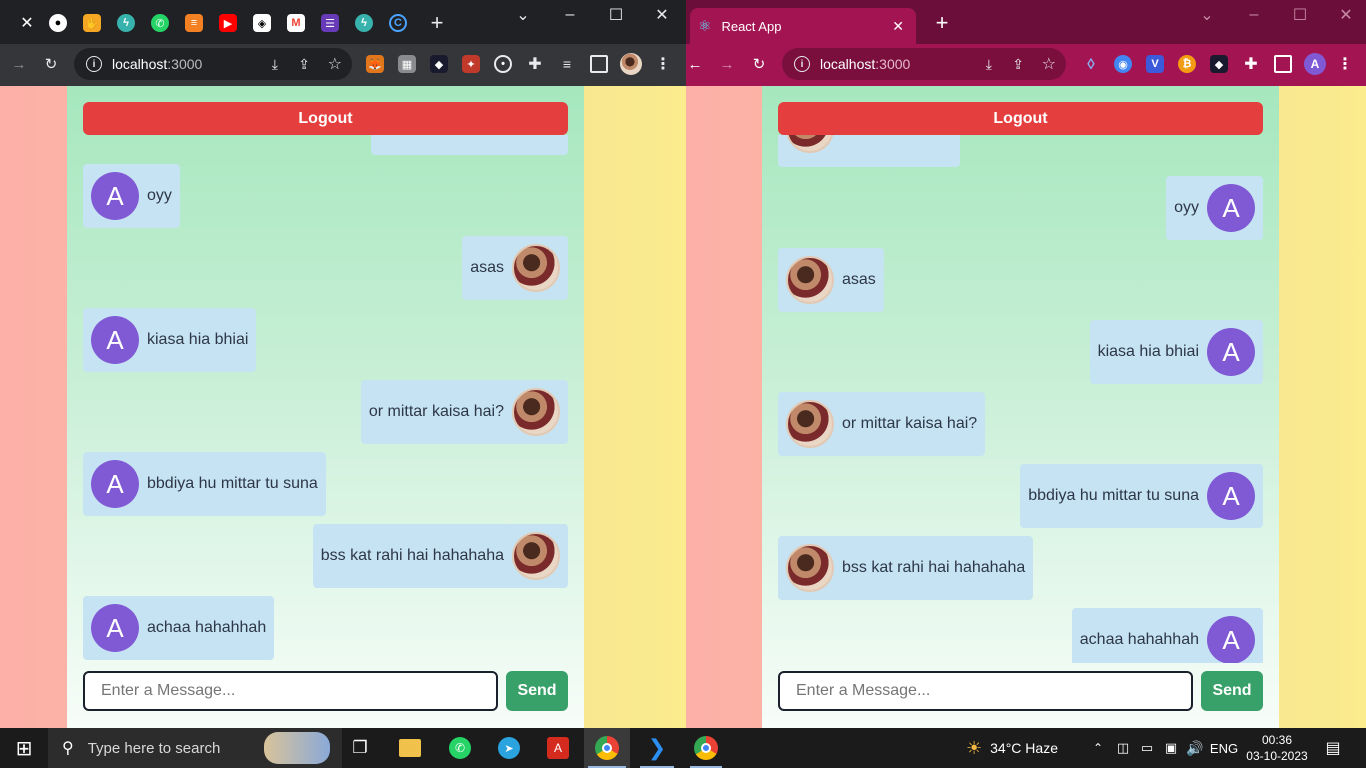 This screenshot has width=1366, height=768. What do you see at coordinates (195, 748) in the screenshot?
I see `taskbar-search: ⚲ Type here to search` at bounding box center [195, 748].